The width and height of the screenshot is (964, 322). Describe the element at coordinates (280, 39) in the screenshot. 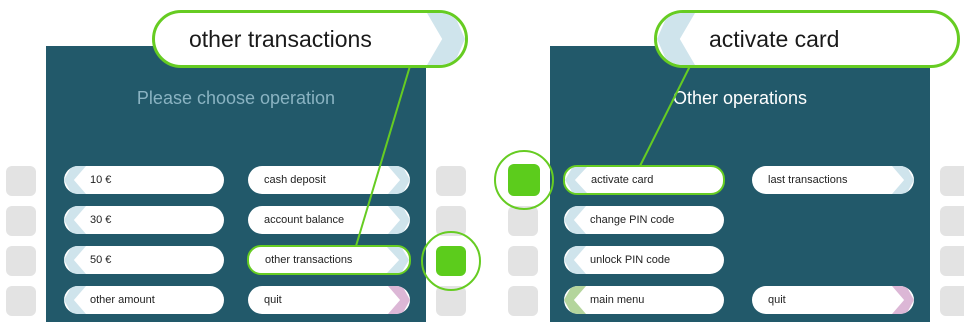

I see `callout-label: other transactions` at that location.